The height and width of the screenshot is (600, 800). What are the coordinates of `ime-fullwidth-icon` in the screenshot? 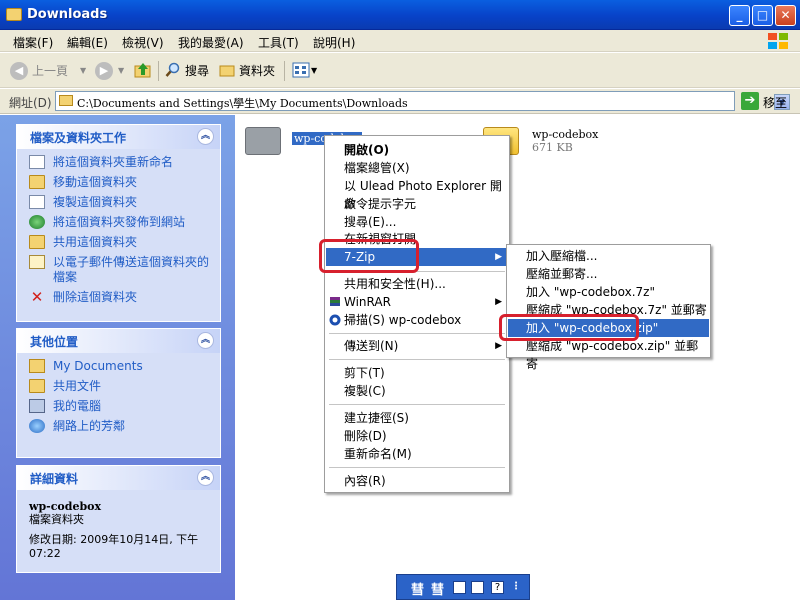 It's located at (459, 587).